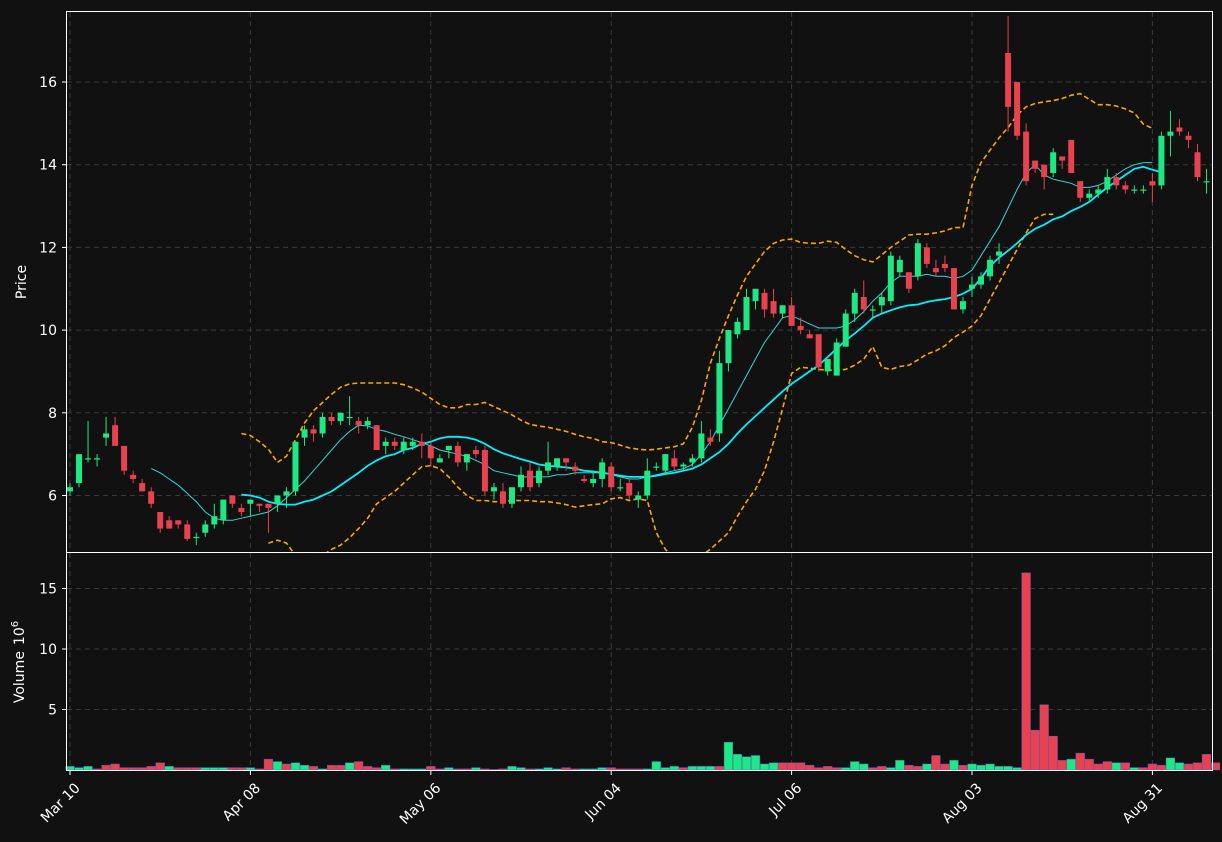  Describe the element at coordinates (15, 624) in the screenshot. I see `volume-exponent-power: 6` at that location.